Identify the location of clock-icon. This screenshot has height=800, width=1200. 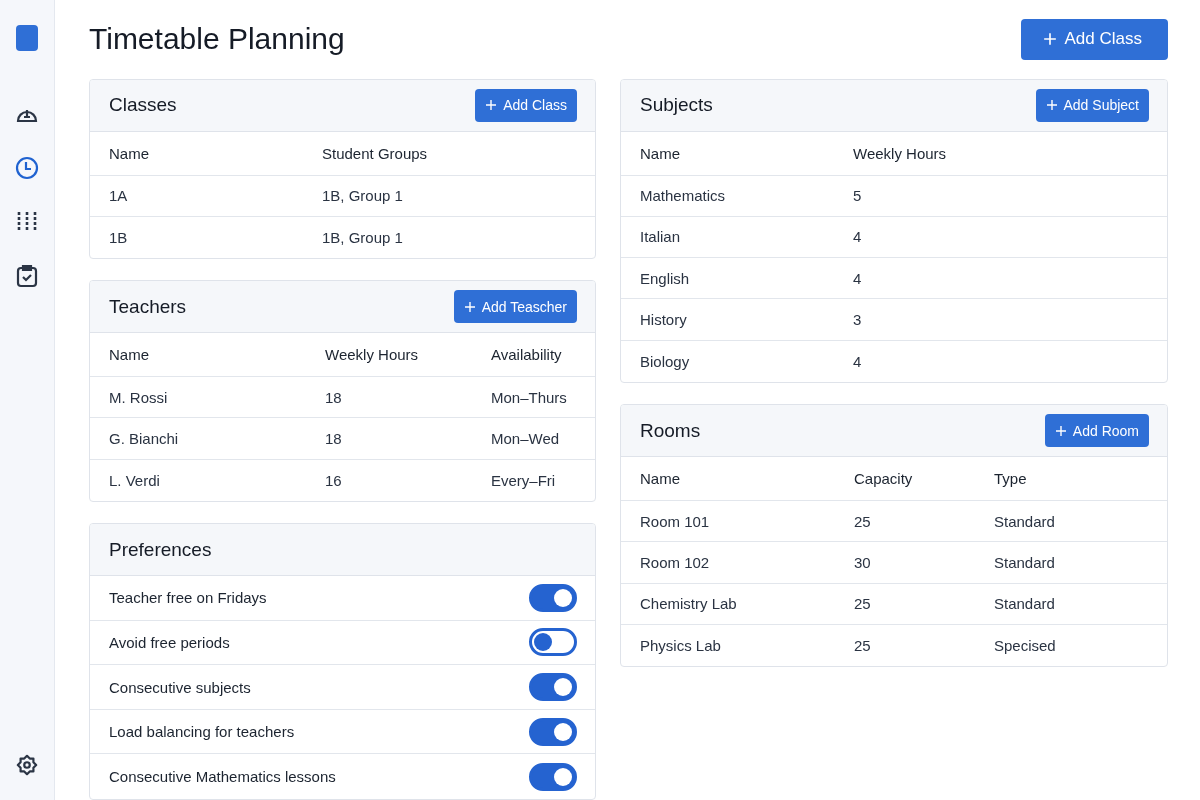
(27, 168).